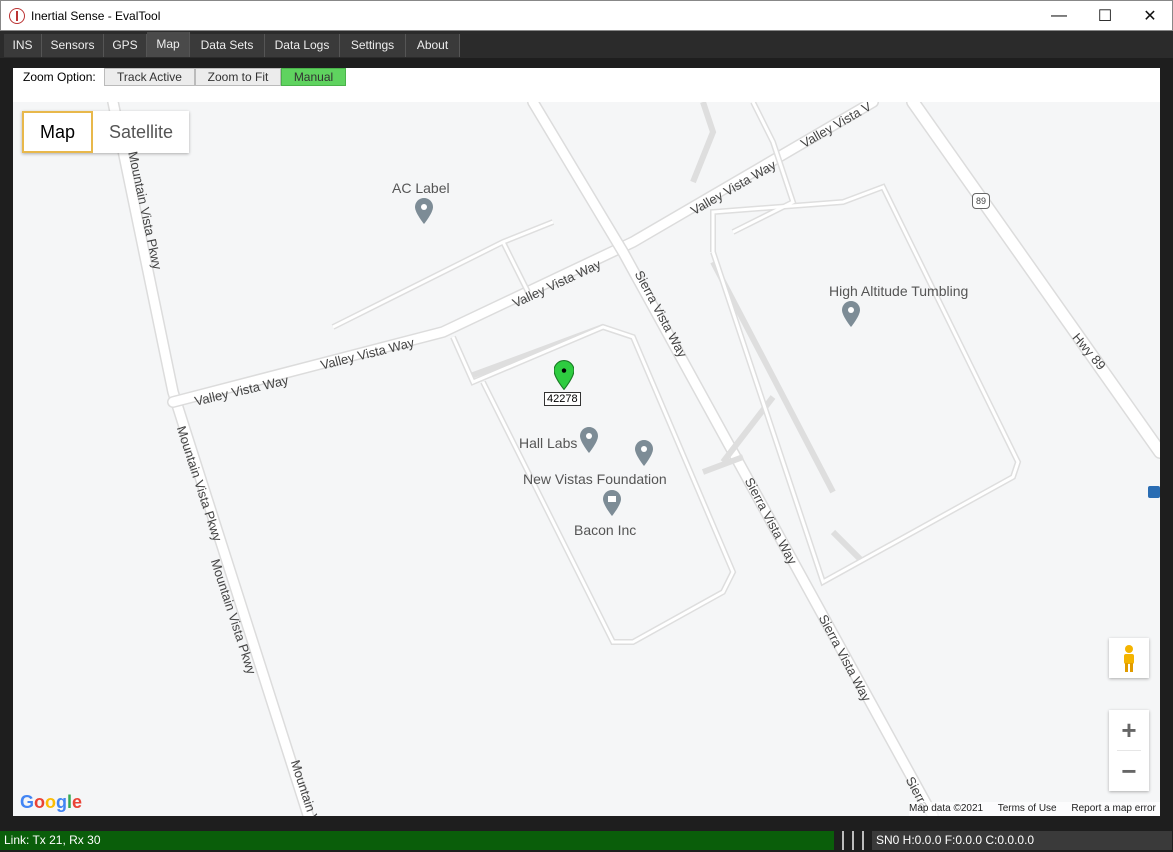 The width and height of the screenshot is (1173, 852). I want to click on vehicle-marker-icon, so click(564, 375).